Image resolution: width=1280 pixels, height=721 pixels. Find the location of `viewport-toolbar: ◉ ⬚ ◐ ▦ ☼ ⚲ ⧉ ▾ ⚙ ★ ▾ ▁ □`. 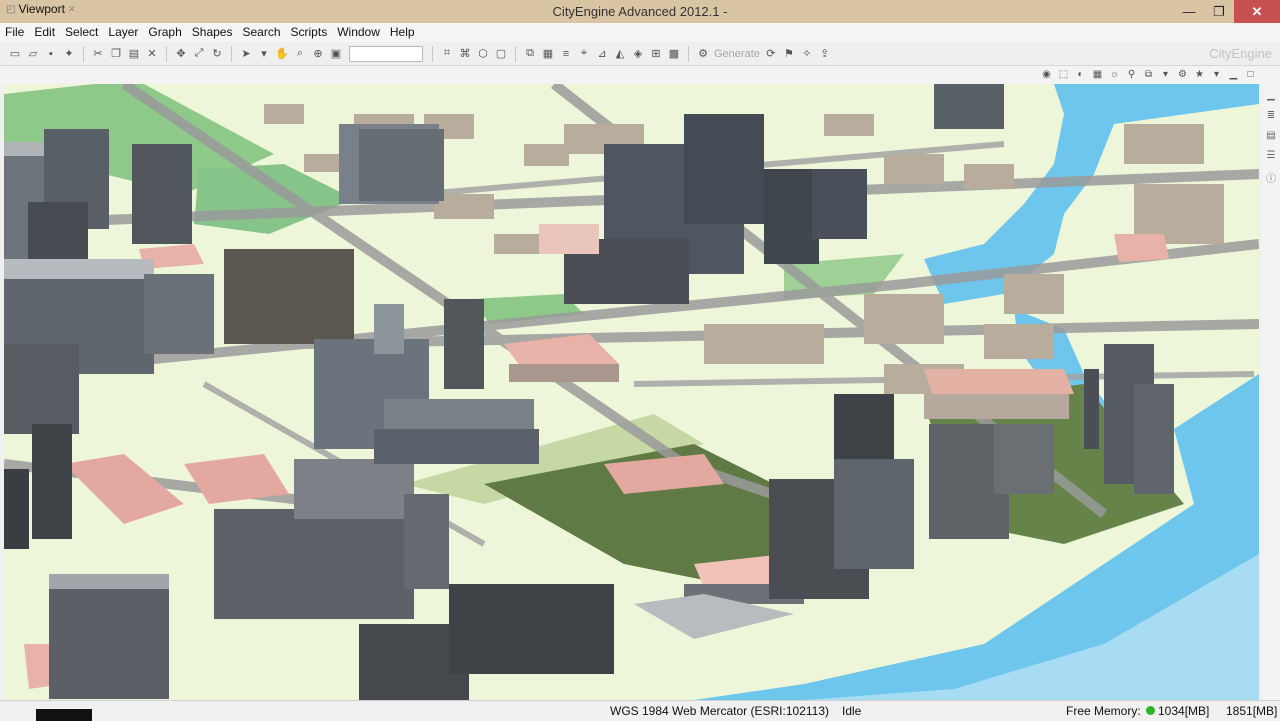

viewport-toolbar: ◉ ⬚ ◐ ▦ ☼ ⚲ ⧉ ▾ ⚙ ★ ▾ ▁ □ is located at coordinates (1148, 74).